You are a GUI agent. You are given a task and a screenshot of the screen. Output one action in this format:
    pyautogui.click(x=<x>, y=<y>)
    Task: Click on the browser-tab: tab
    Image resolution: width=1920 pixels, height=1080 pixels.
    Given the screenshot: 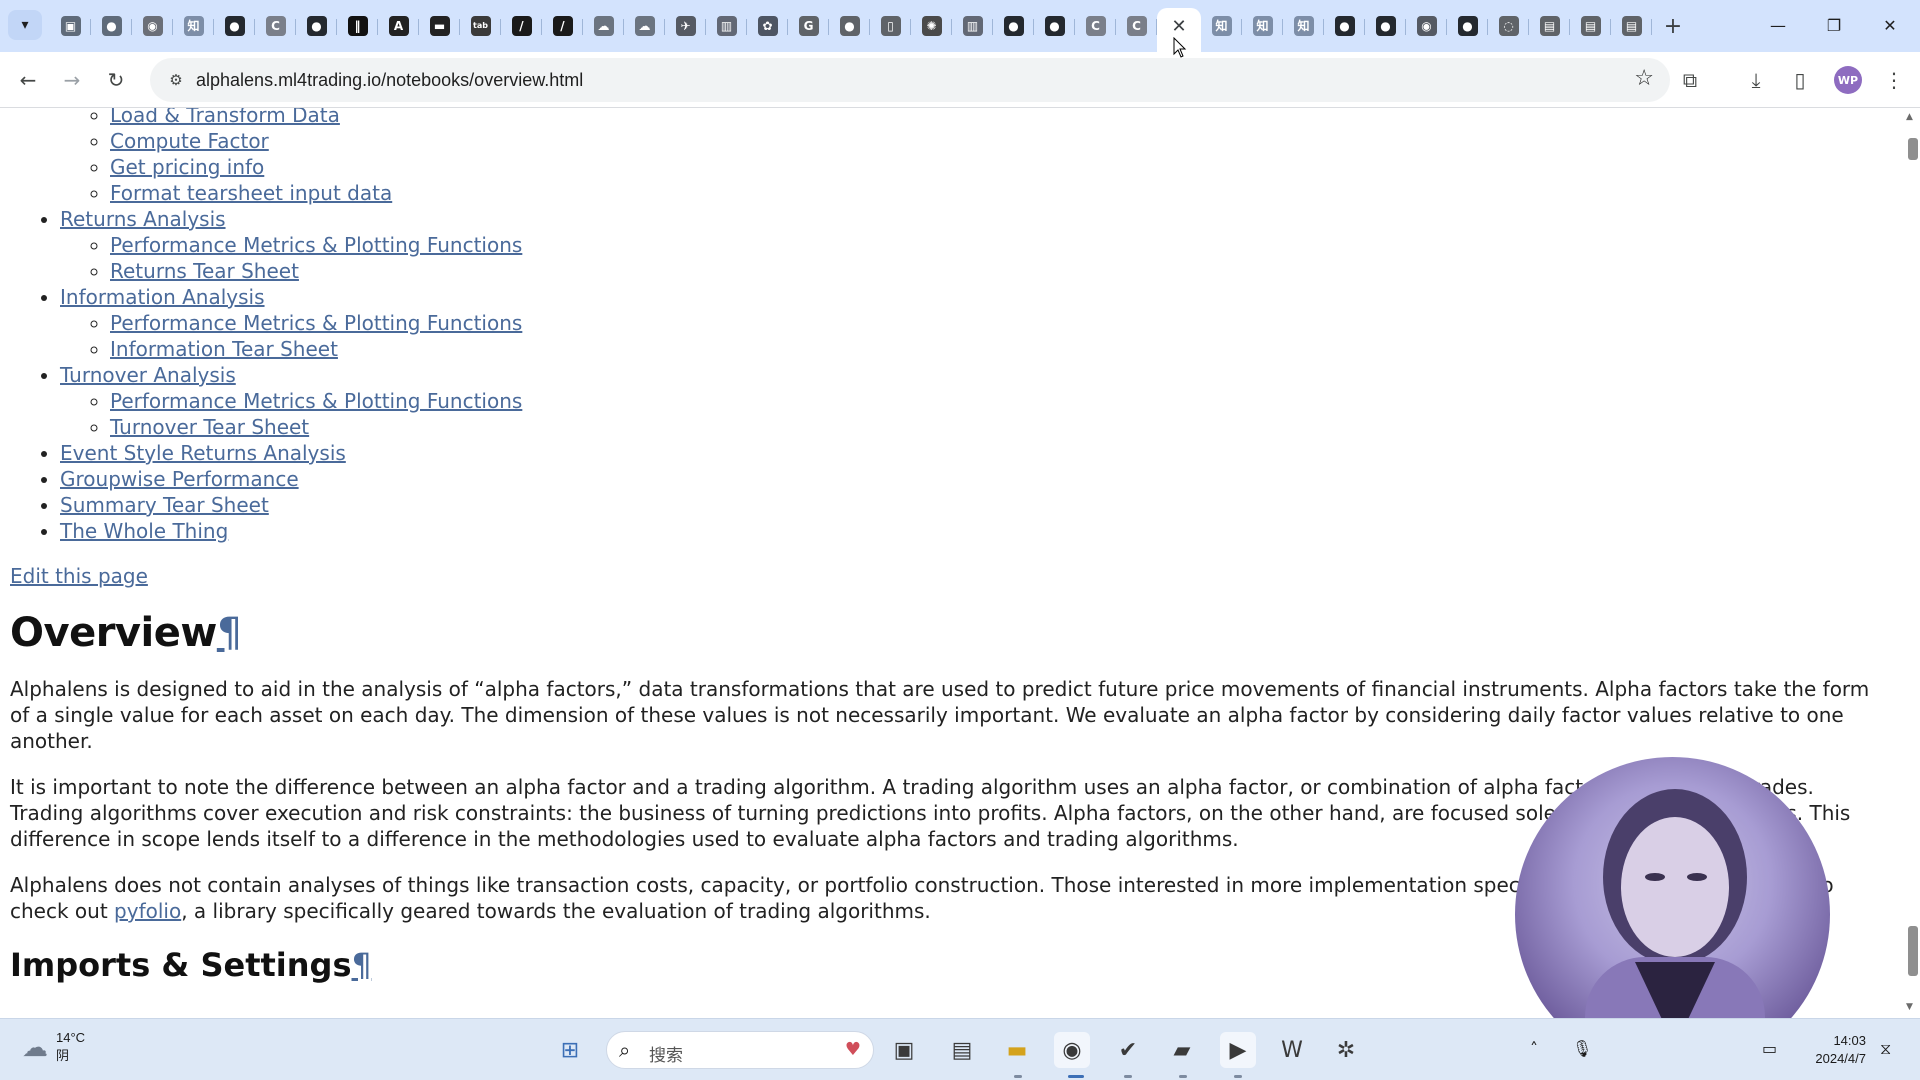 What is the action you would take?
    pyautogui.click(x=480, y=26)
    